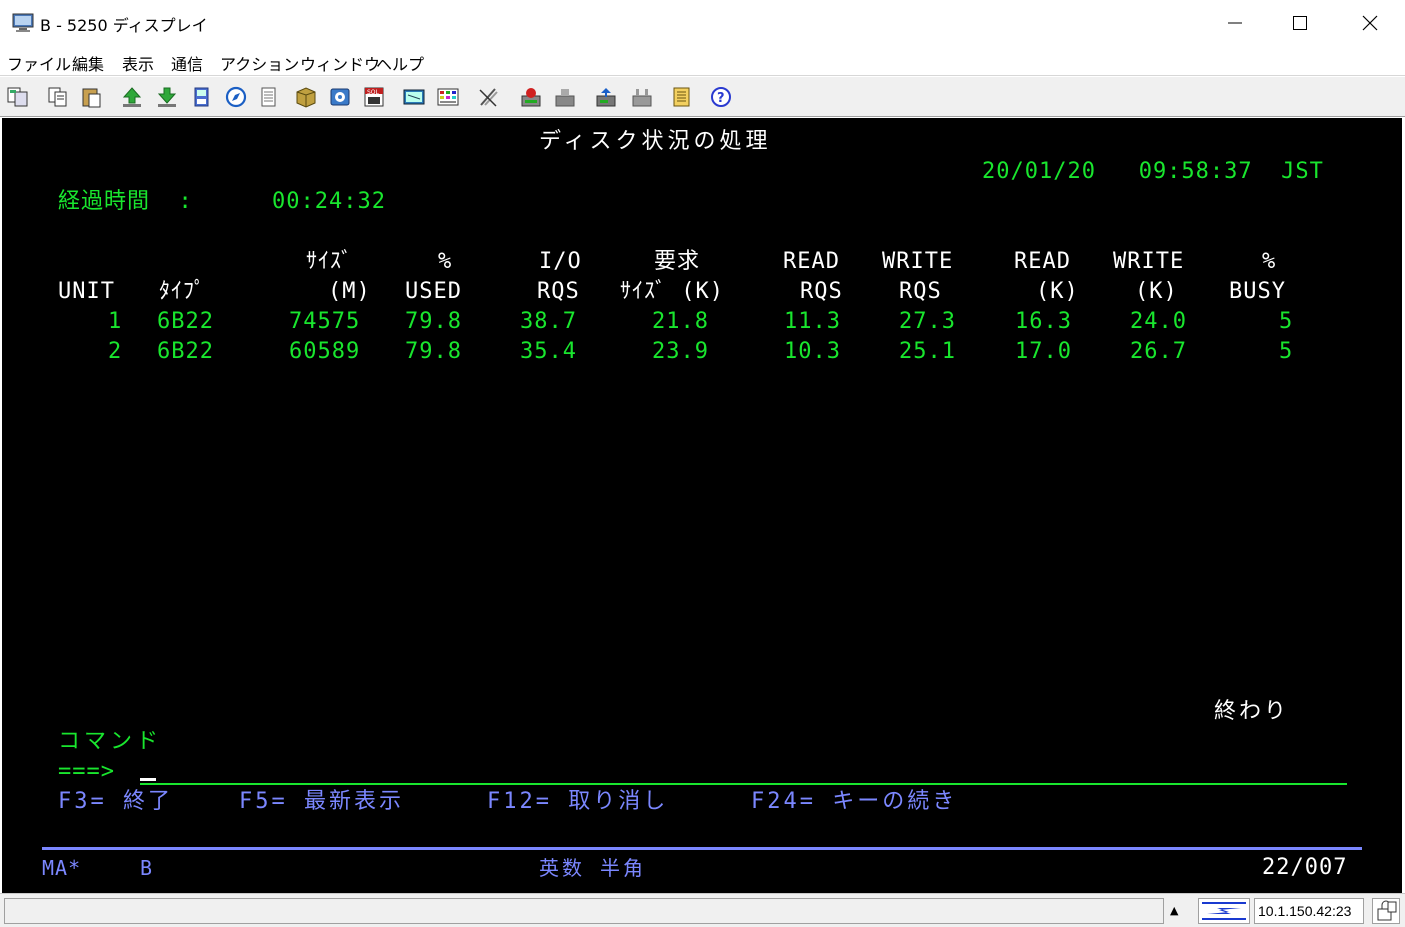 Image resolution: width=1405 pixels, height=927 pixels. Describe the element at coordinates (1156, 291) in the screenshot. I see `header-write-k-unit: (K)` at that location.